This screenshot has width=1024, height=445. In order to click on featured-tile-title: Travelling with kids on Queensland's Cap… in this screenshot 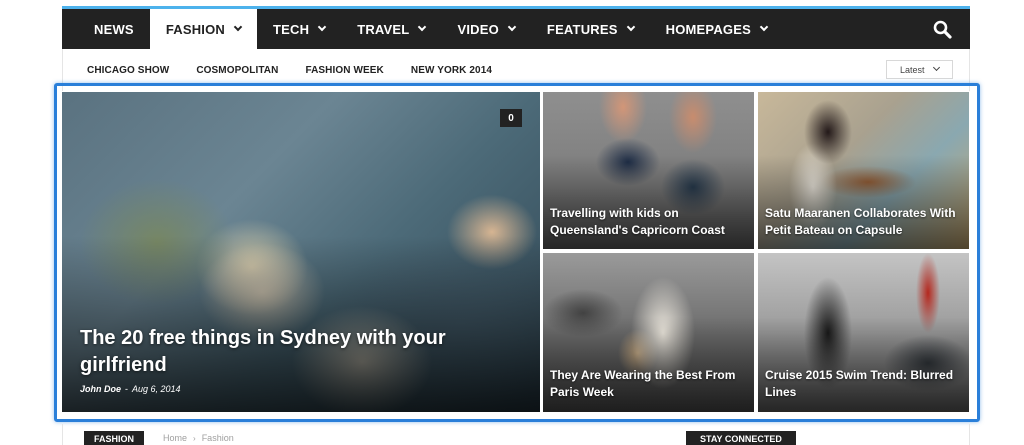, I will do `click(648, 222)`.